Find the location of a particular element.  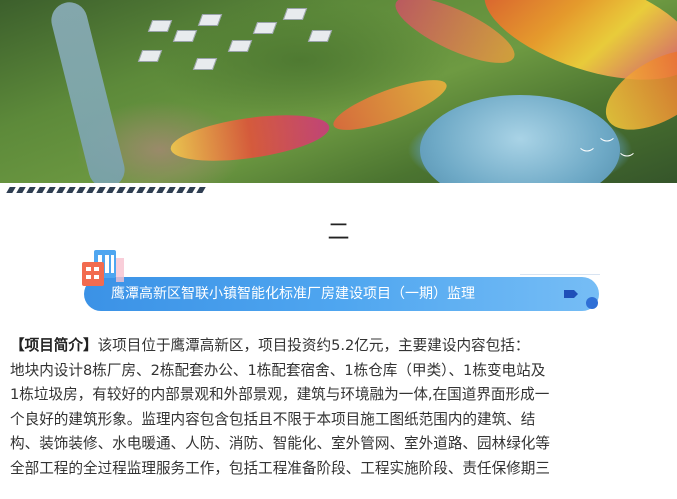

paragraph-line: 【项目简介】该项目位于鹰潭高新区，项目投资约5.2亿元，主要建设内容包括： is located at coordinates (340, 346).